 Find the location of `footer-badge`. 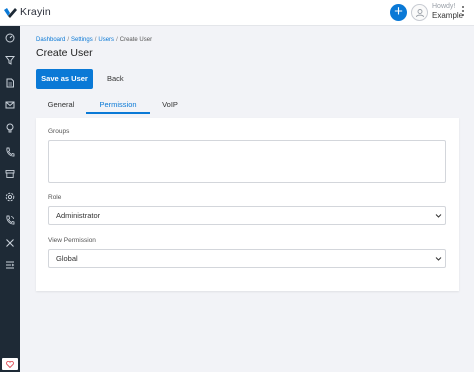

footer-badge is located at coordinates (10, 364).